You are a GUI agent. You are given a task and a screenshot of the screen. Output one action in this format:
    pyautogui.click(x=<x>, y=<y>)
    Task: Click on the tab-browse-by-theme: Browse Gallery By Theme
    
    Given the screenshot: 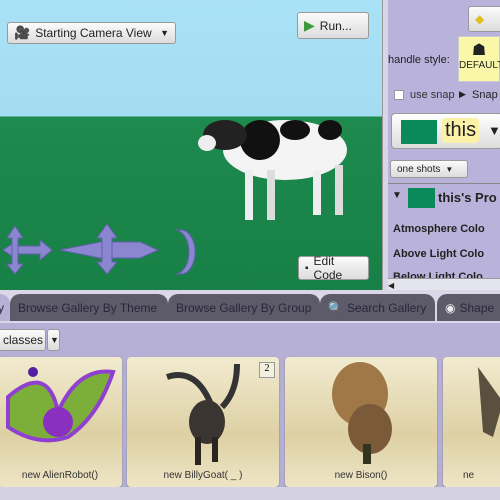 What is the action you would take?
    pyautogui.click(x=89, y=307)
    